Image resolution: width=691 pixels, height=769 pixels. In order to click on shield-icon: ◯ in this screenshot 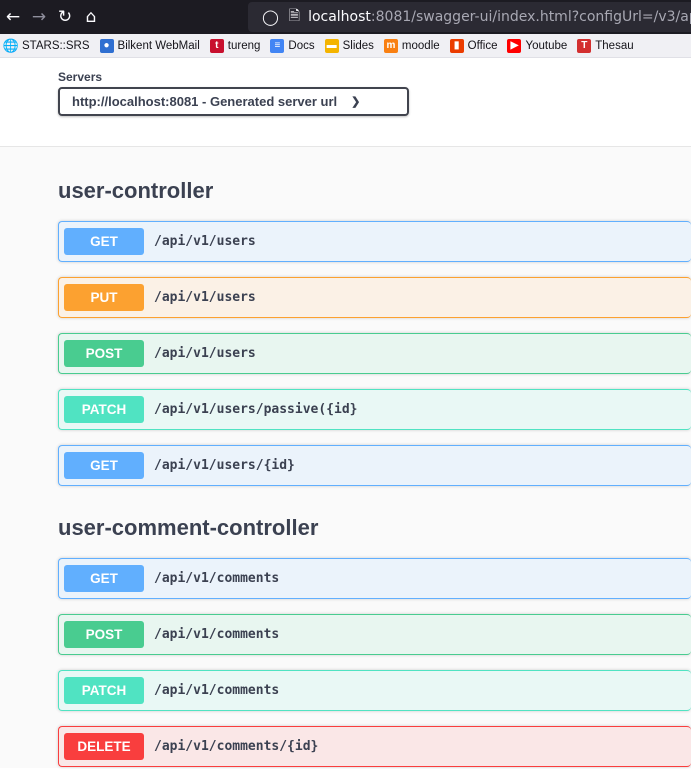, I will do `click(270, 17)`.